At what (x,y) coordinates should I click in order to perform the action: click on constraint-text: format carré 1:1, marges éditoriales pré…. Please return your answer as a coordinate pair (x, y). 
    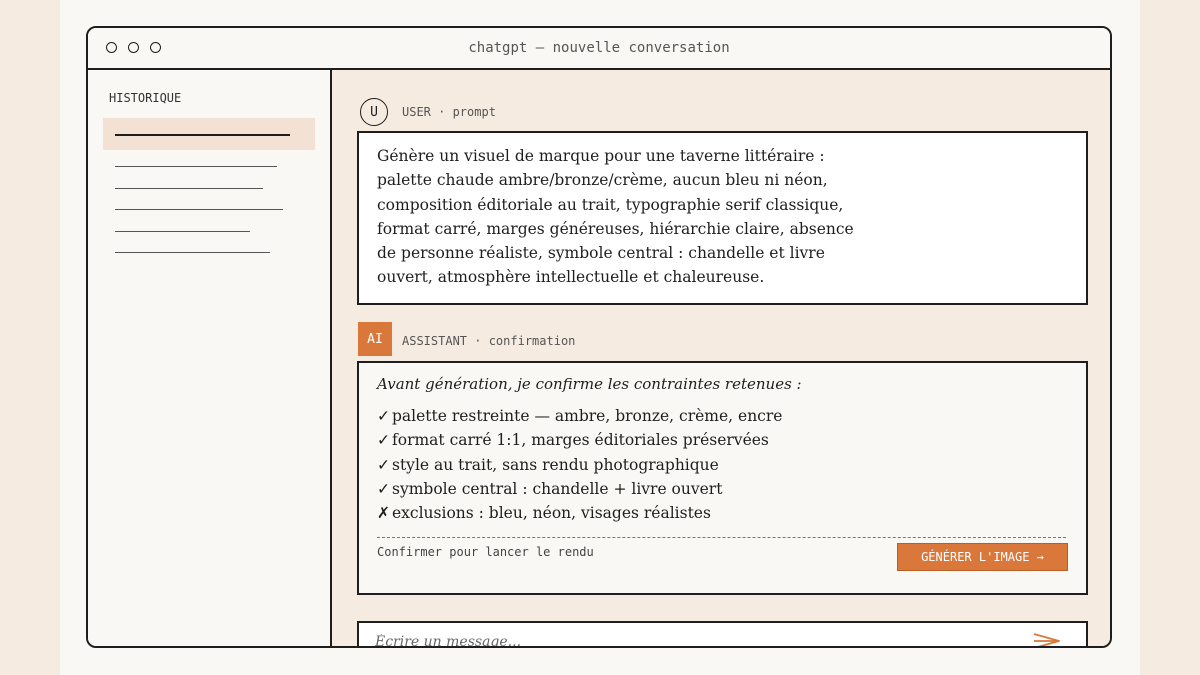
    Looking at the image, I should click on (580, 440).